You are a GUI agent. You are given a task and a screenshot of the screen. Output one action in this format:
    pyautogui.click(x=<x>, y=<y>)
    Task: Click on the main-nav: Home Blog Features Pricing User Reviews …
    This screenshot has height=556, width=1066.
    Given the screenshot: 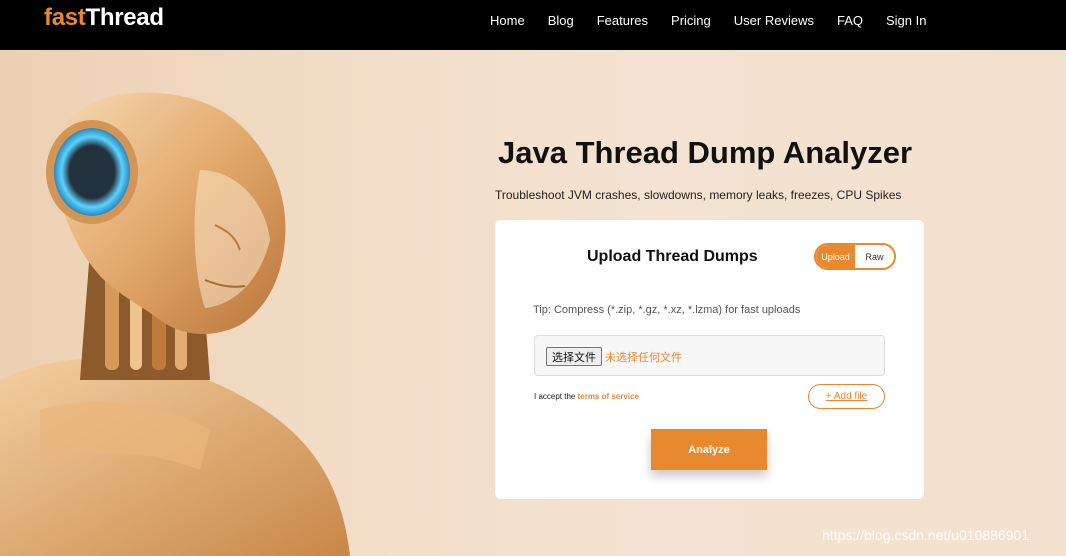 What is the action you would take?
    pyautogui.click(x=719, y=20)
    